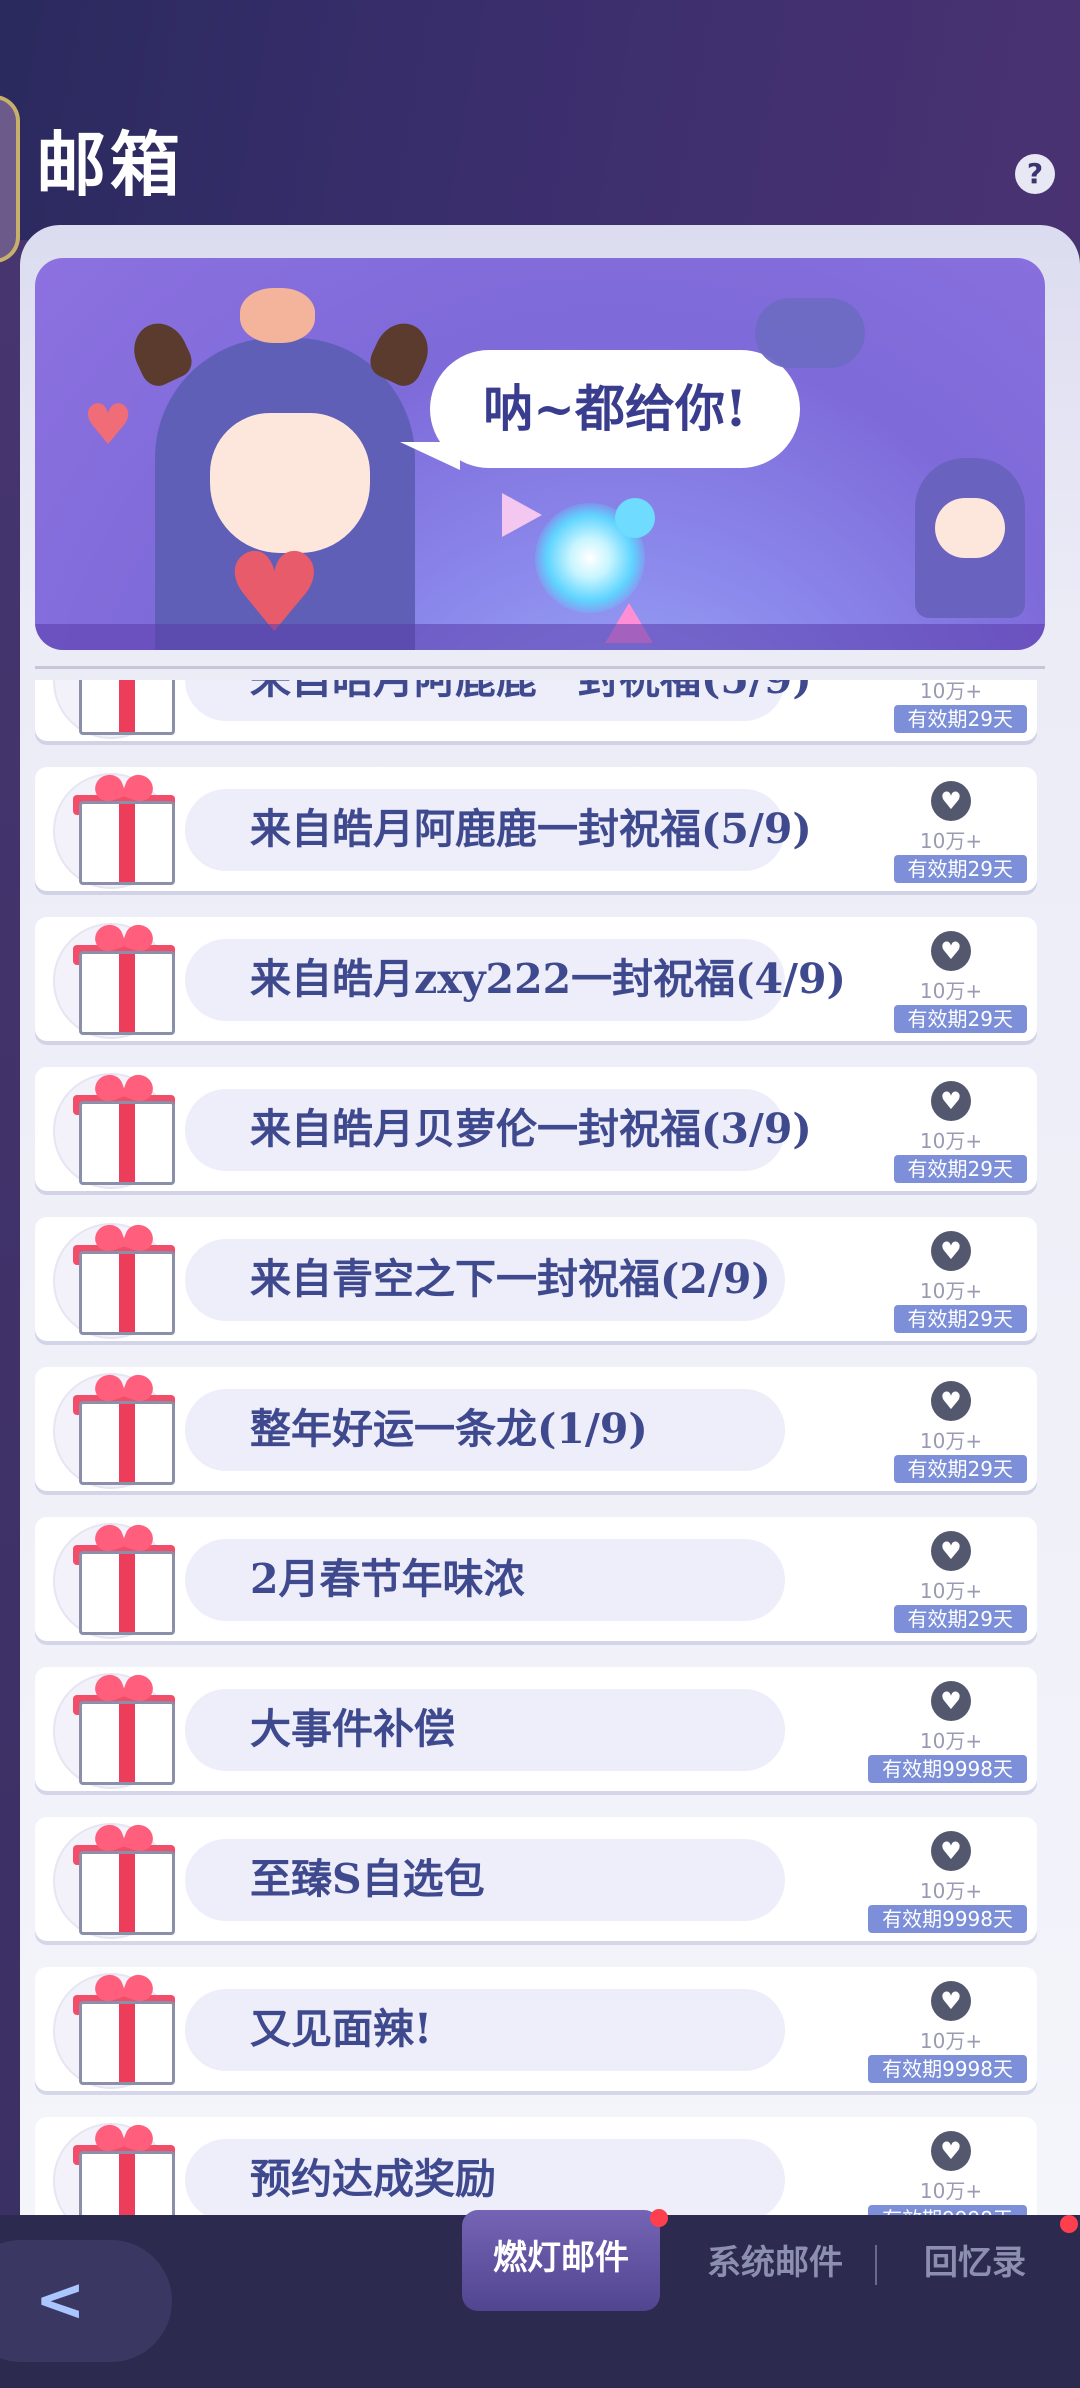 The height and width of the screenshot is (2388, 1080). What do you see at coordinates (548, 979) in the screenshot?
I see `mail-title: 来自皓月zxy222一封祝福(4/9)` at bounding box center [548, 979].